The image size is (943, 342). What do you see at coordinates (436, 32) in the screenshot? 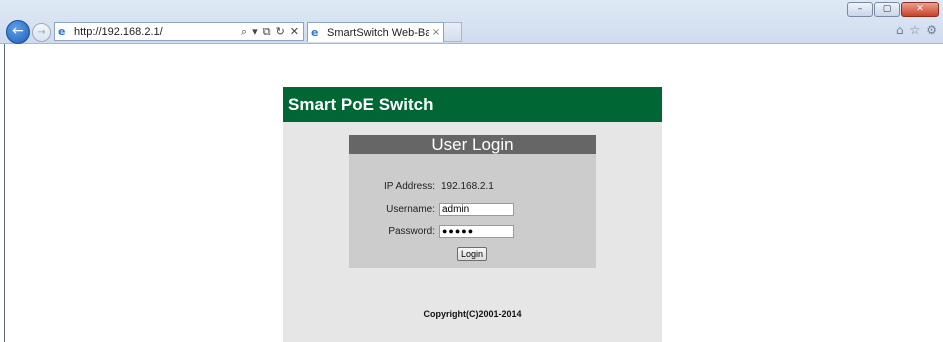
I see `tab-close-icon: ×` at bounding box center [436, 32].